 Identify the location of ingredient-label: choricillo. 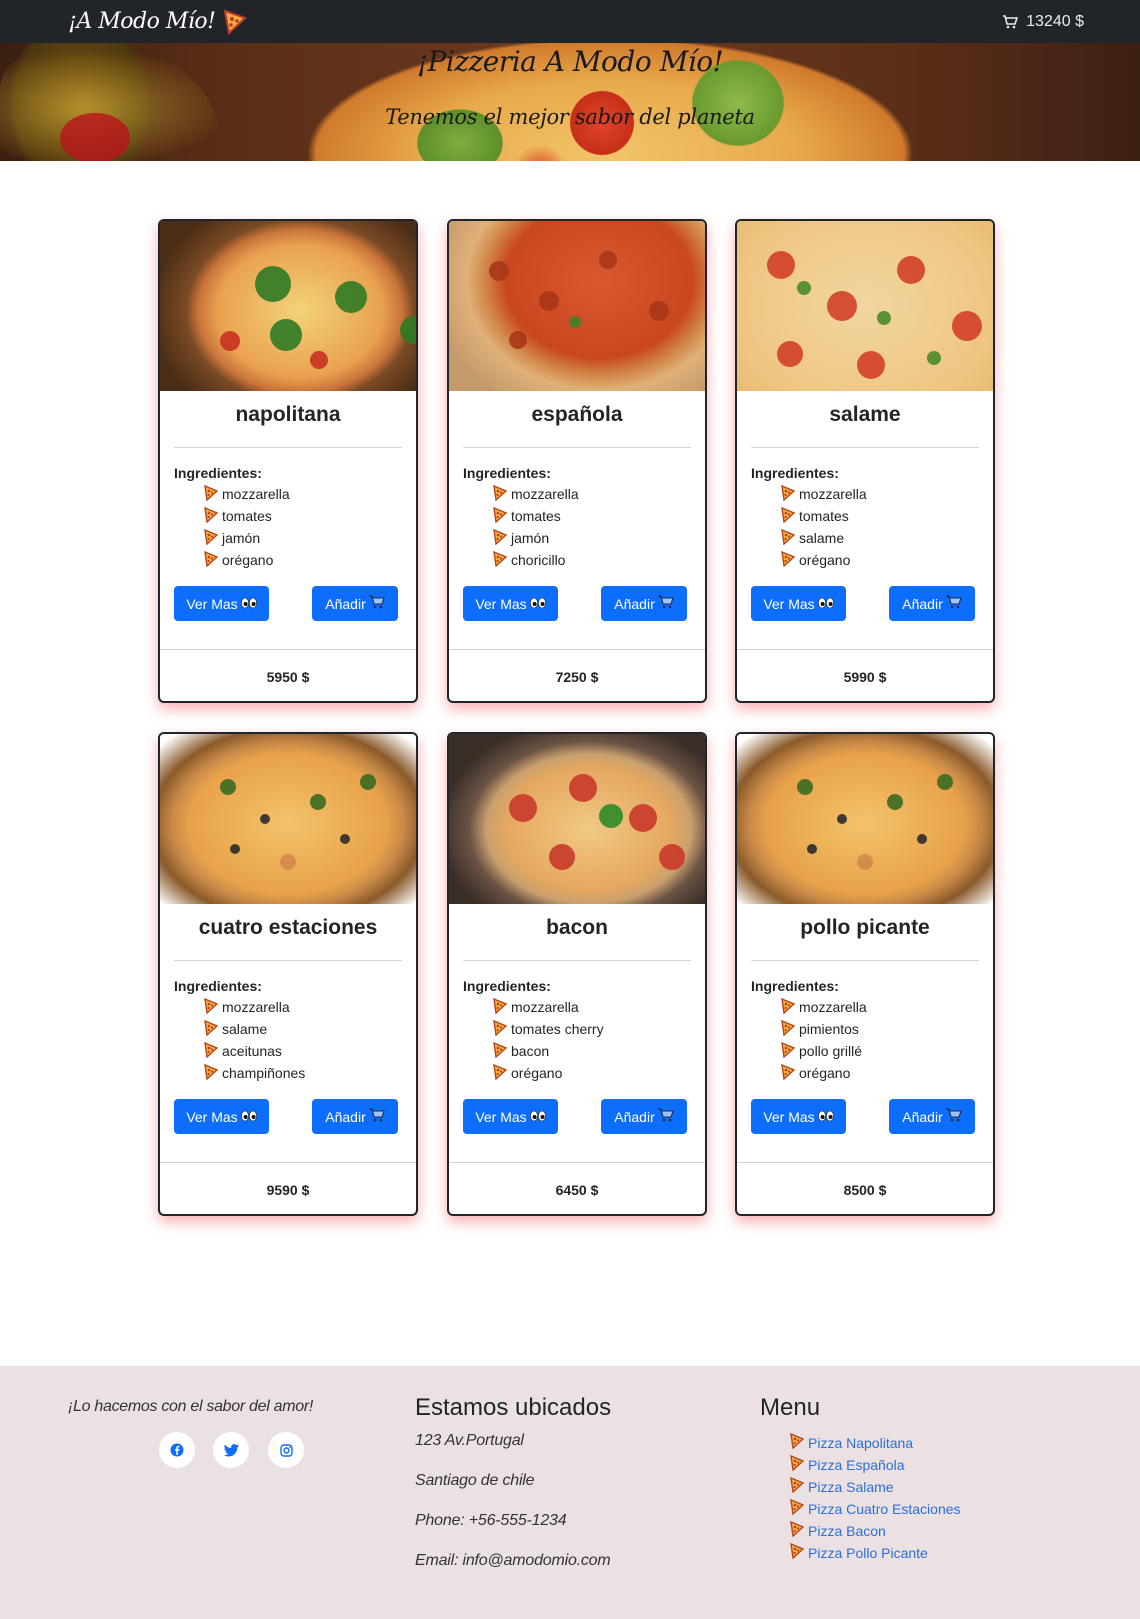
(538, 560).